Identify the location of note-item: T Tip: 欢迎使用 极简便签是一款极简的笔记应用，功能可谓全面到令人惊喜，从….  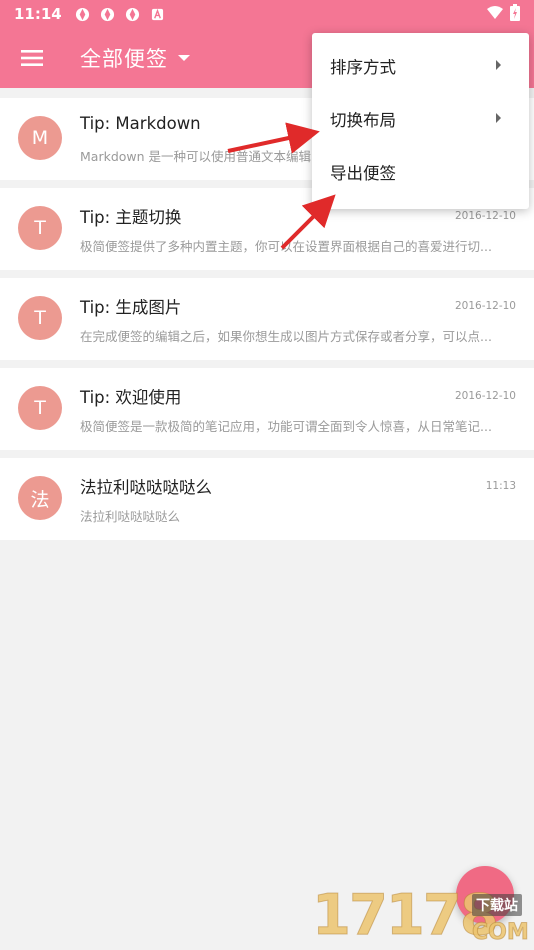
(267, 409).